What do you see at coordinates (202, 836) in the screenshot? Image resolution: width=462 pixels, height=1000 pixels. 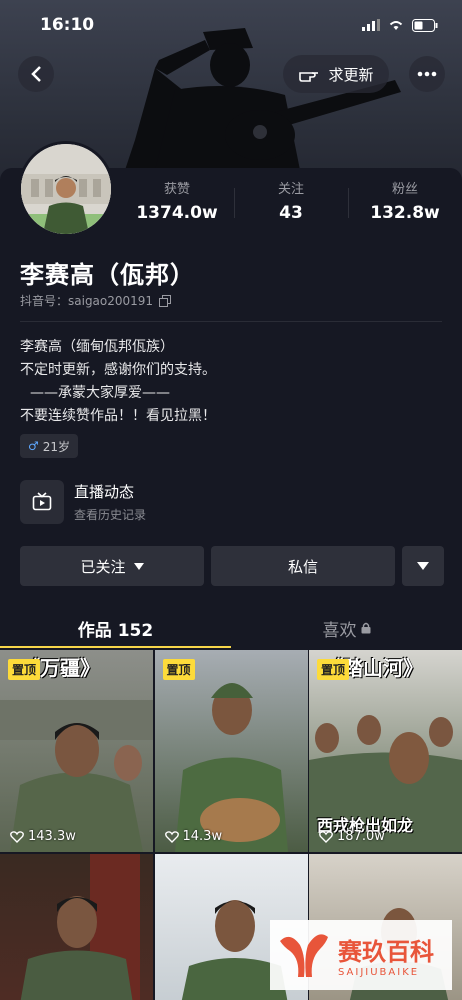 I see `video-likes-count: 14.3w` at bounding box center [202, 836].